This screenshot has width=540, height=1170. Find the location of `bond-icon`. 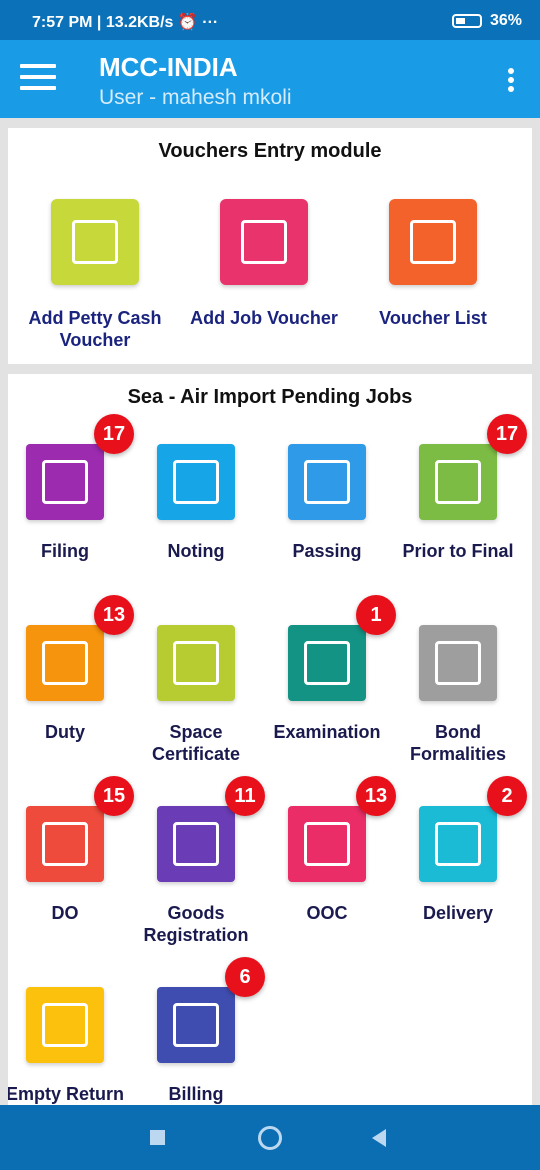

bond-icon is located at coordinates (458, 663).